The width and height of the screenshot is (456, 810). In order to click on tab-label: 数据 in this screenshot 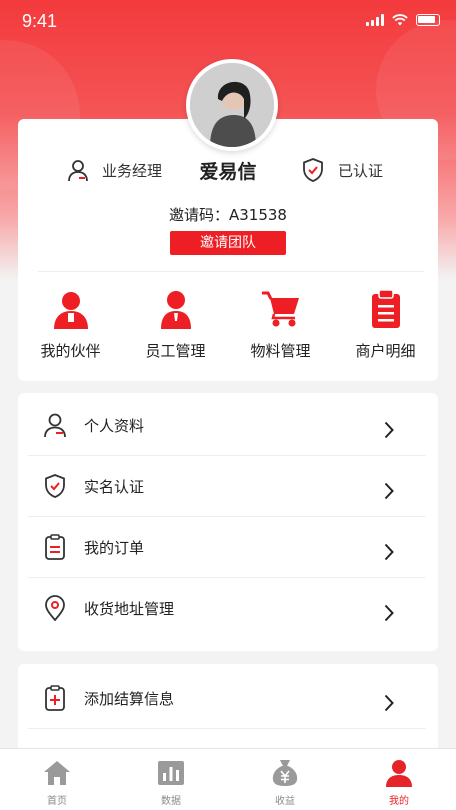, I will do `click(171, 801)`.